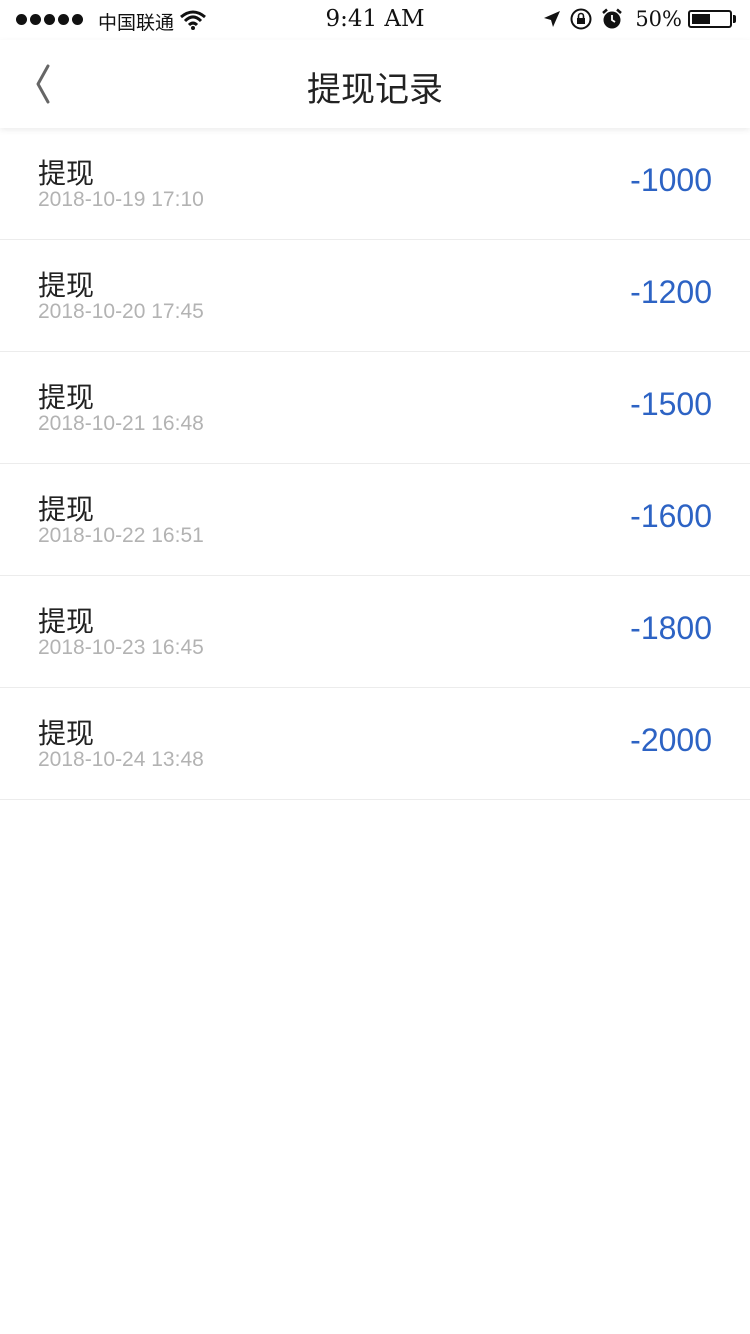  Describe the element at coordinates (121, 423) in the screenshot. I see `record-time: 2018-10-21 16:48` at that location.